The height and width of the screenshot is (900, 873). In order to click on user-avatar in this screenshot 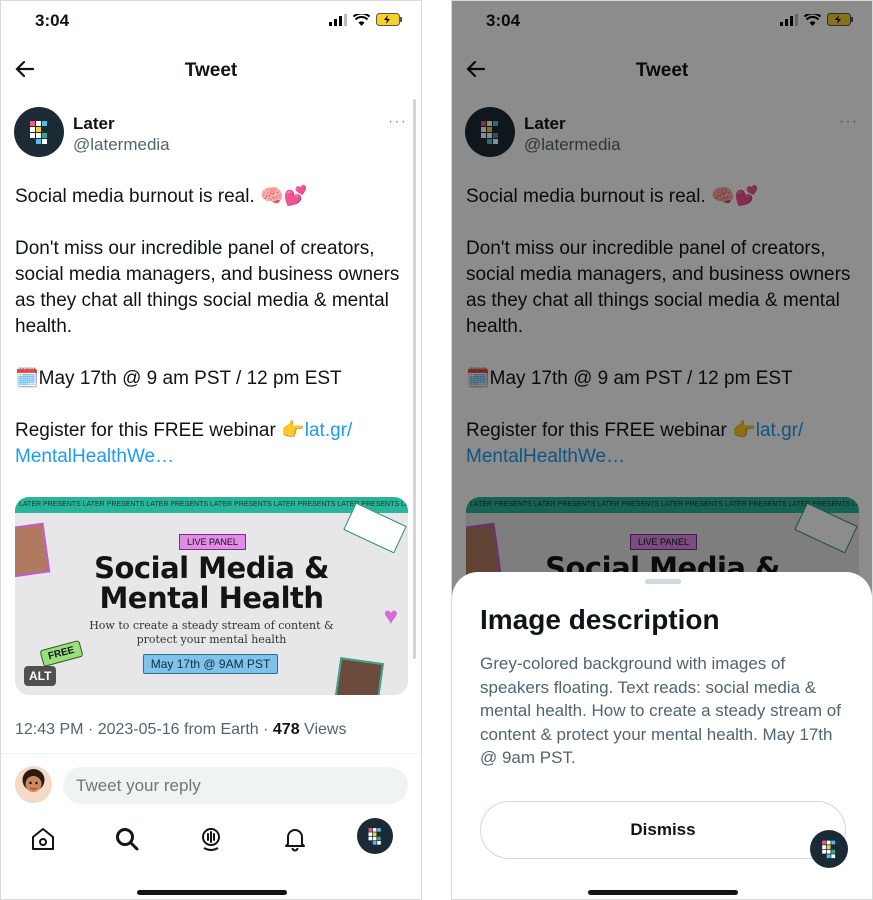, I will do `click(33, 784)`.